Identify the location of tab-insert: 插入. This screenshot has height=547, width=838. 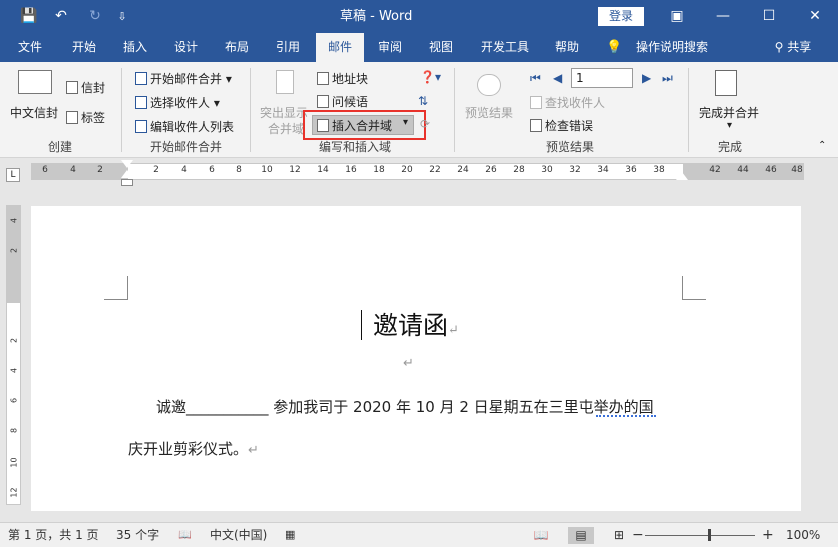
(135, 47).